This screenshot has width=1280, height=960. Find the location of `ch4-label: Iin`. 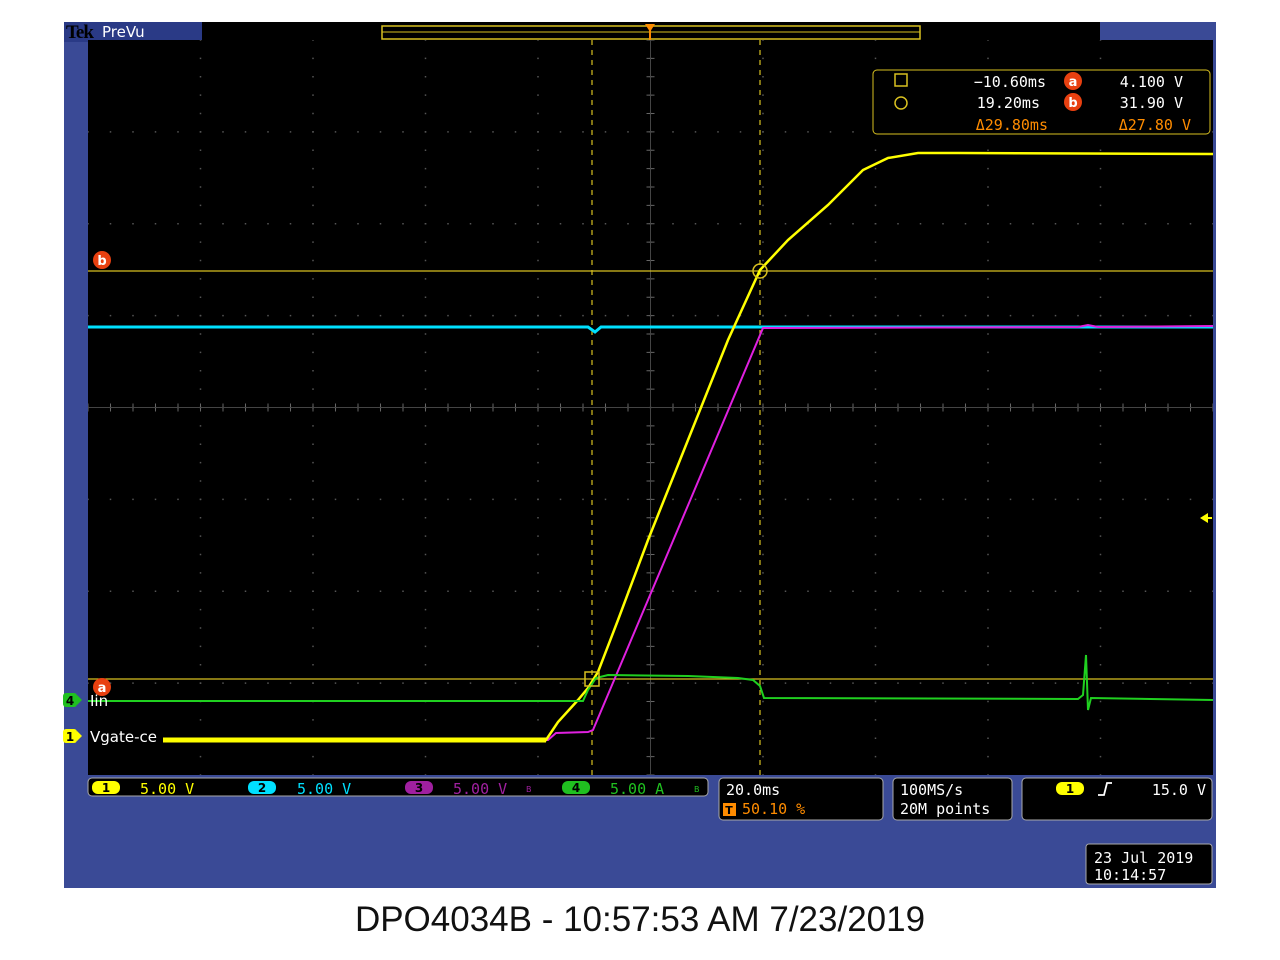

ch4-label: Iin is located at coordinates (99, 701).